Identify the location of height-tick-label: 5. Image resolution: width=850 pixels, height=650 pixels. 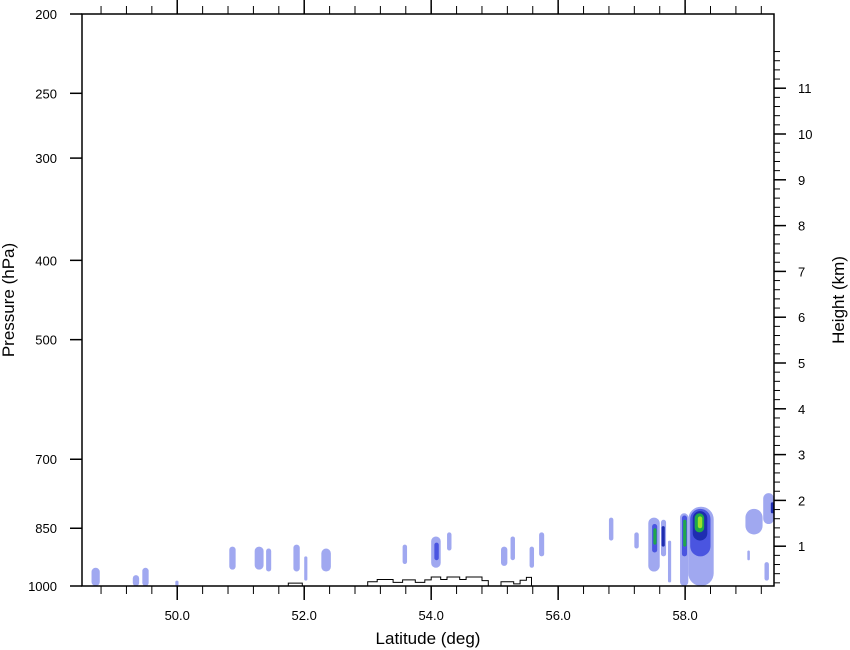
(801, 363).